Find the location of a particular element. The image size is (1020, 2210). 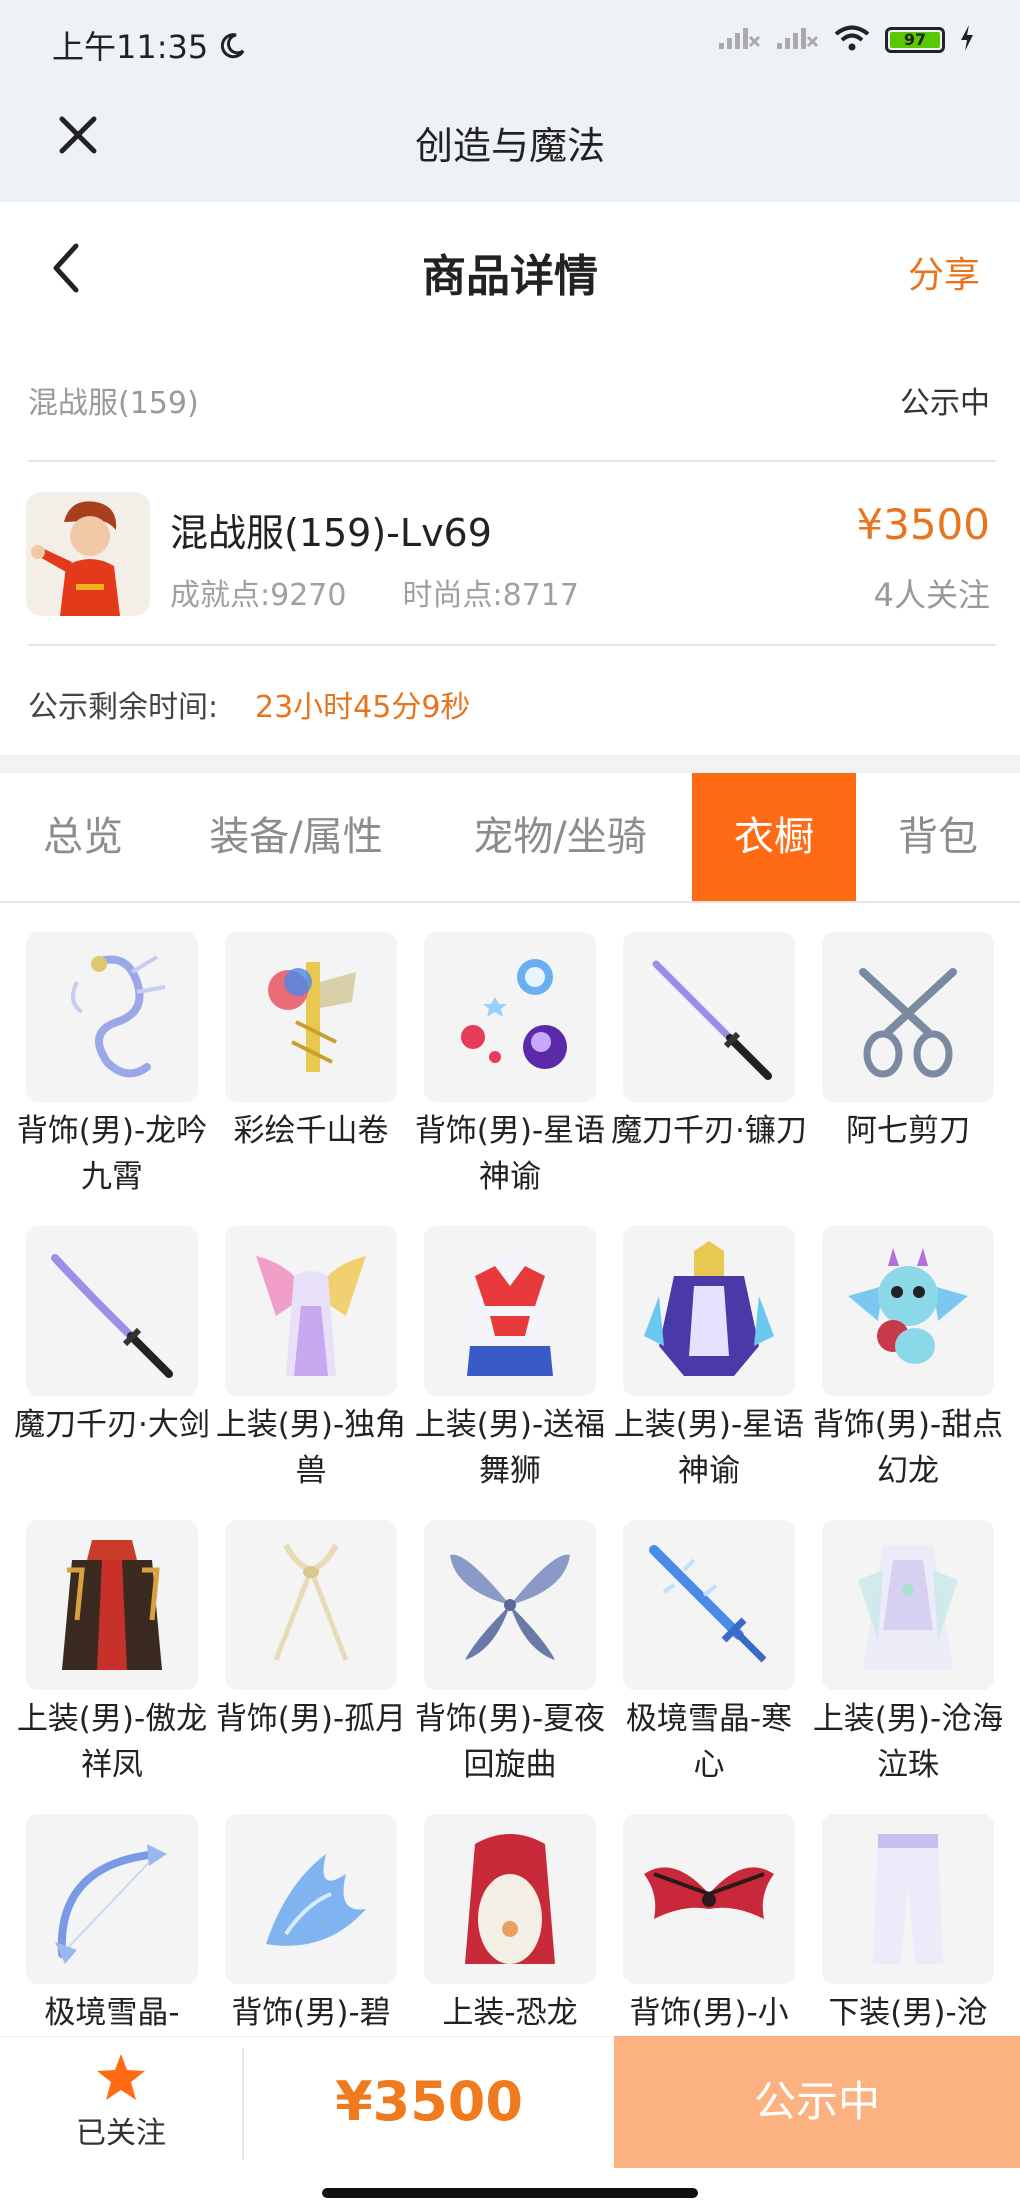

pearl-outfit-image is located at coordinates (908, 1605).